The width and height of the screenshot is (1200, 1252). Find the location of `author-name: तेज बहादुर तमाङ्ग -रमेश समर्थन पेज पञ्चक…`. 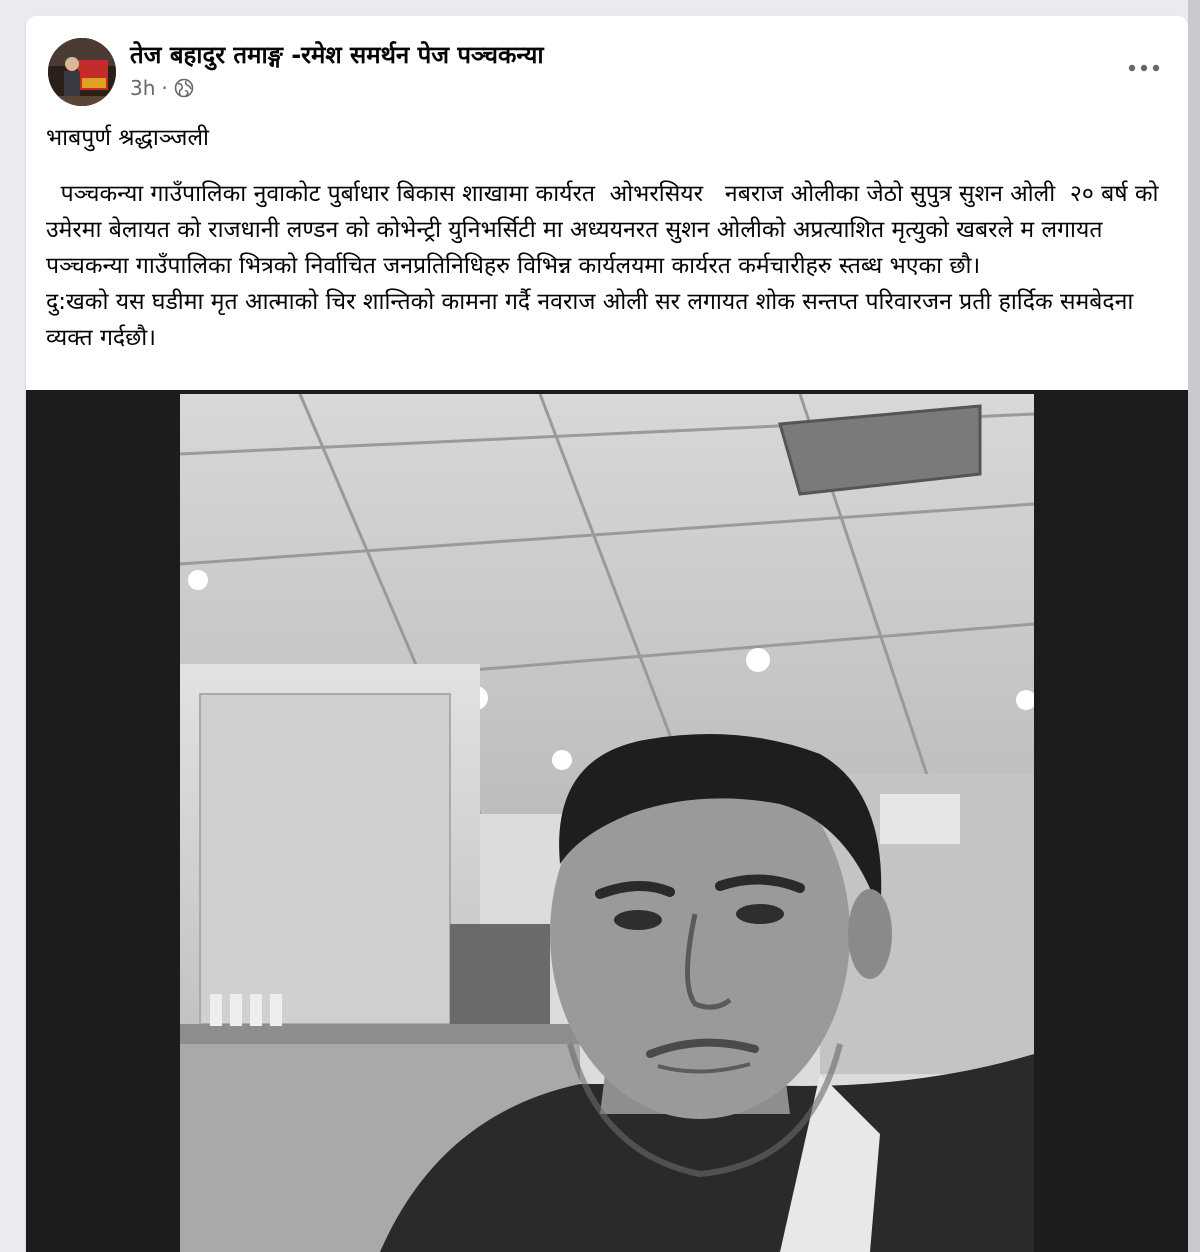

author-name: तेज बहादुर तमाङ्ग -रमेश समर्थन पेज पञ्चक… is located at coordinates (337, 54).